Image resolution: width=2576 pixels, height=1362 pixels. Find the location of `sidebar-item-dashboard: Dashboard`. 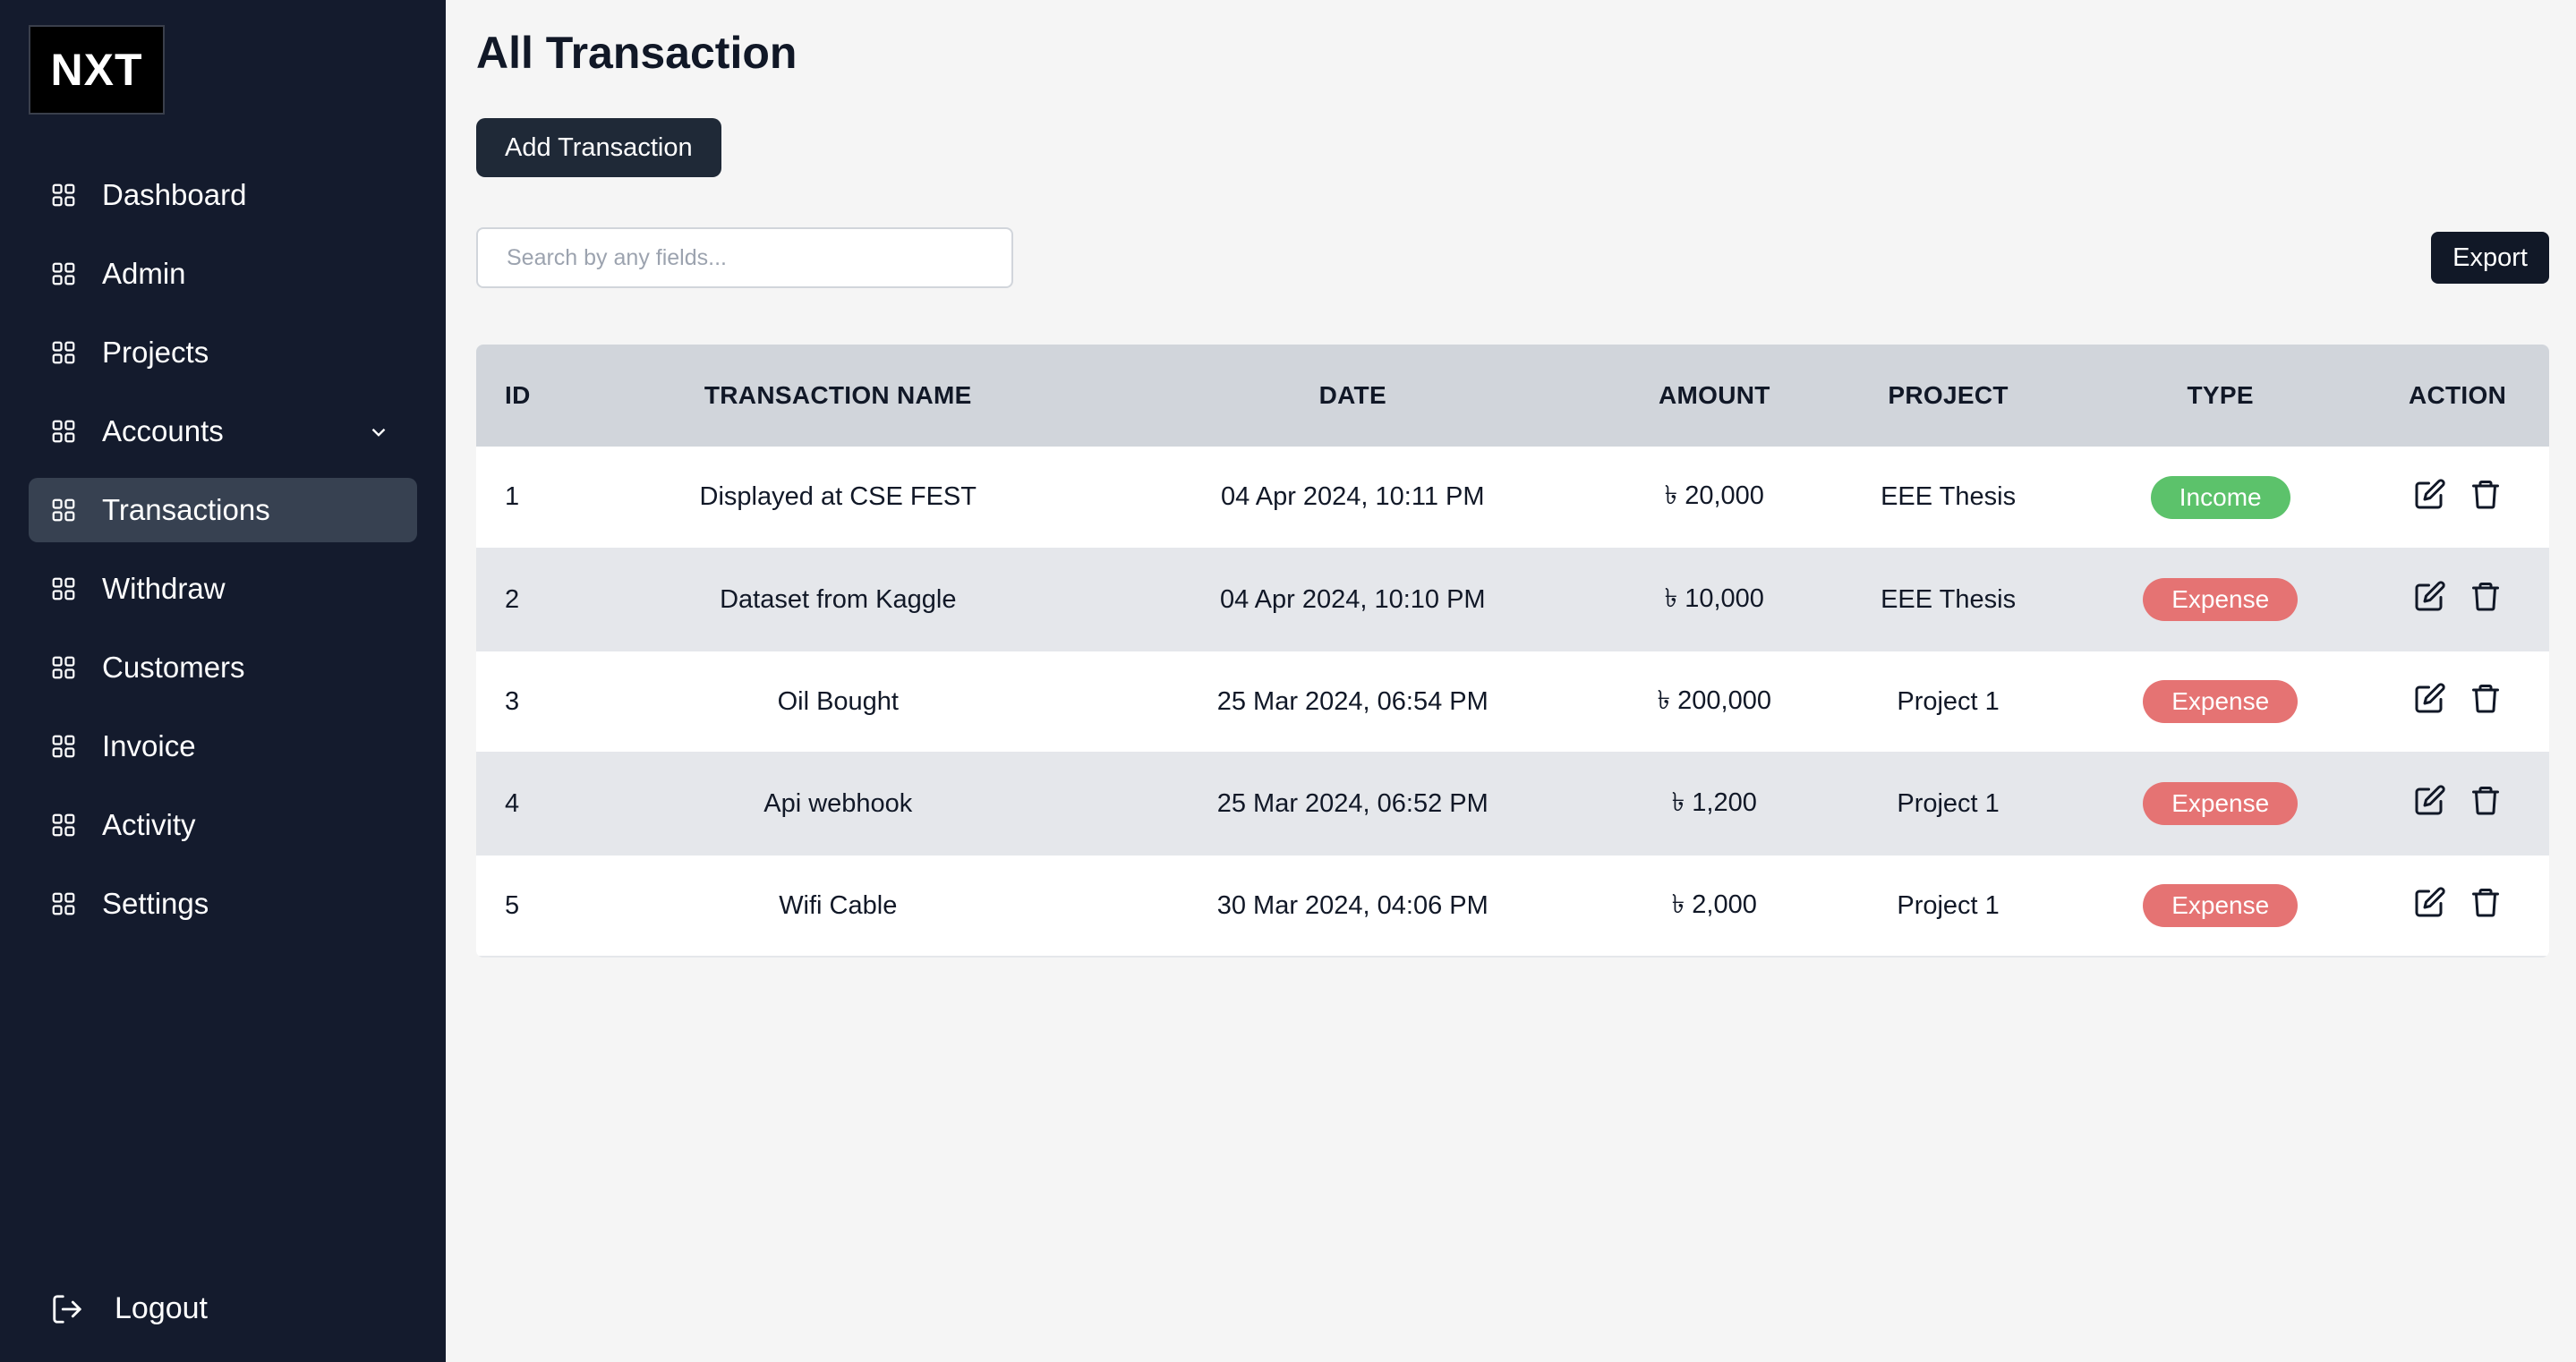

sidebar-item-dashboard: Dashboard is located at coordinates (223, 195).